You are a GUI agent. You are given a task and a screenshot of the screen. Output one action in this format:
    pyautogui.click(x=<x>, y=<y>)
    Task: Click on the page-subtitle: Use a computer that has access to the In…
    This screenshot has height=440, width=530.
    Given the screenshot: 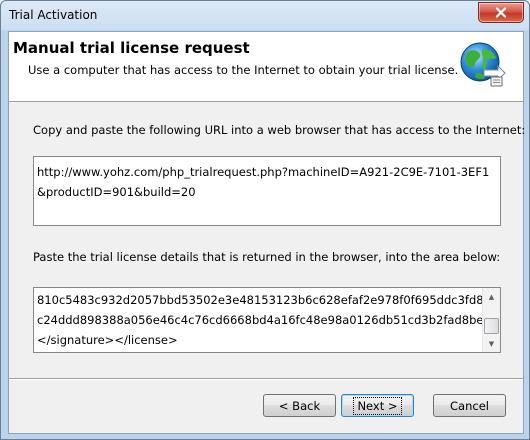 What is the action you would take?
    pyautogui.click(x=243, y=70)
    